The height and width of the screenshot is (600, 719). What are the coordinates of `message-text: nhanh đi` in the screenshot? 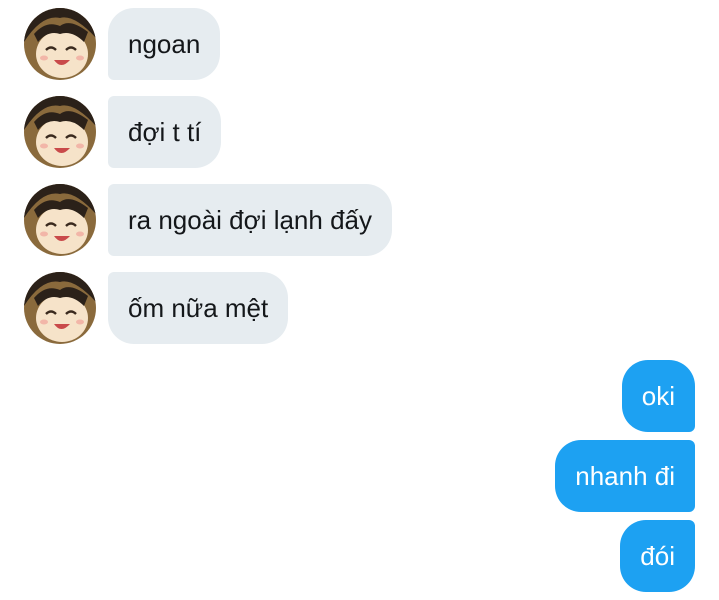 It's located at (625, 475).